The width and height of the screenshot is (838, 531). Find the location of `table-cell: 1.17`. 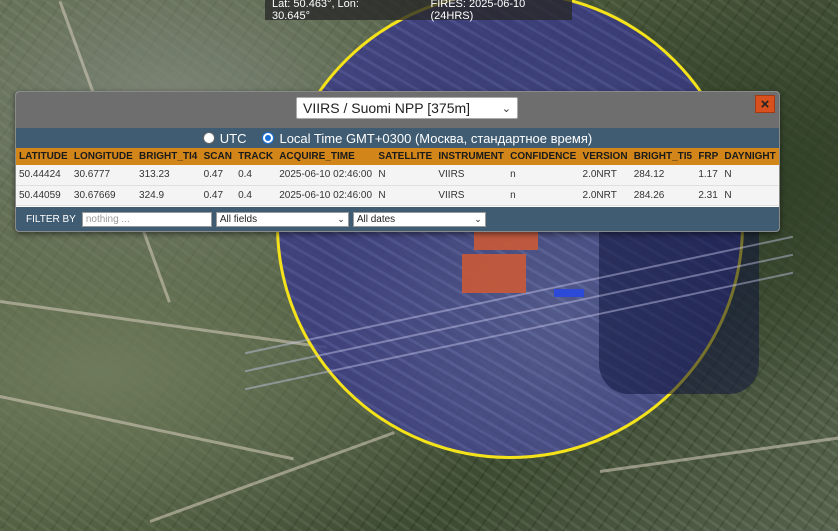

table-cell: 1.17 is located at coordinates (708, 175).